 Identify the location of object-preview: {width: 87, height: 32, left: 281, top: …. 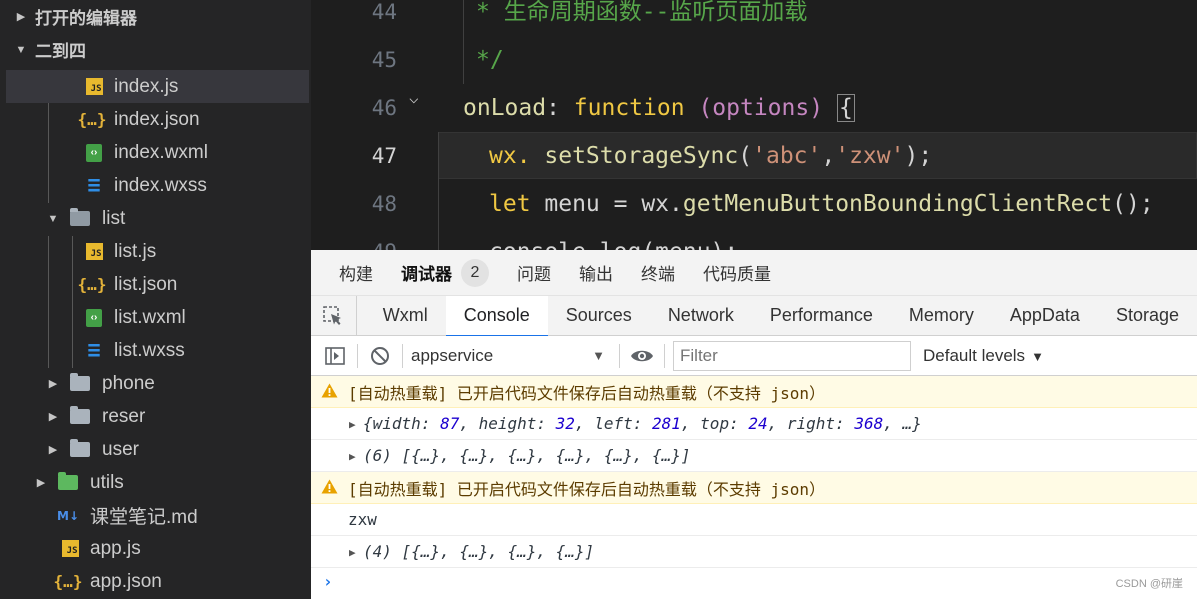
(642, 423).